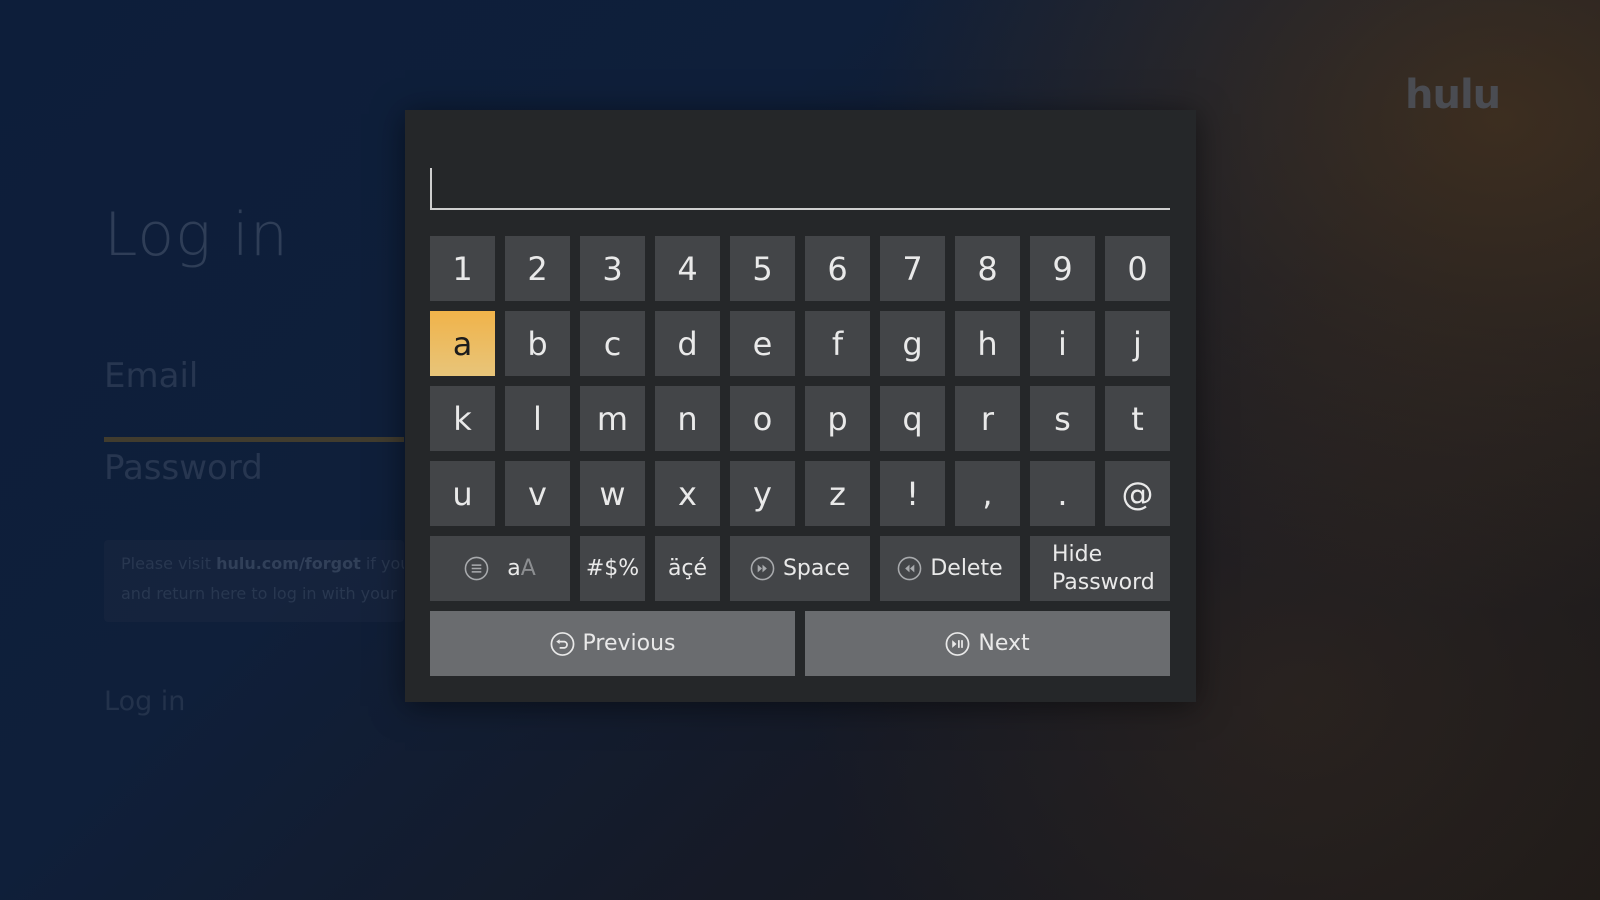 The image size is (1600, 900). Describe the element at coordinates (196, 235) in the screenshot. I see `page-title: Log in` at that location.